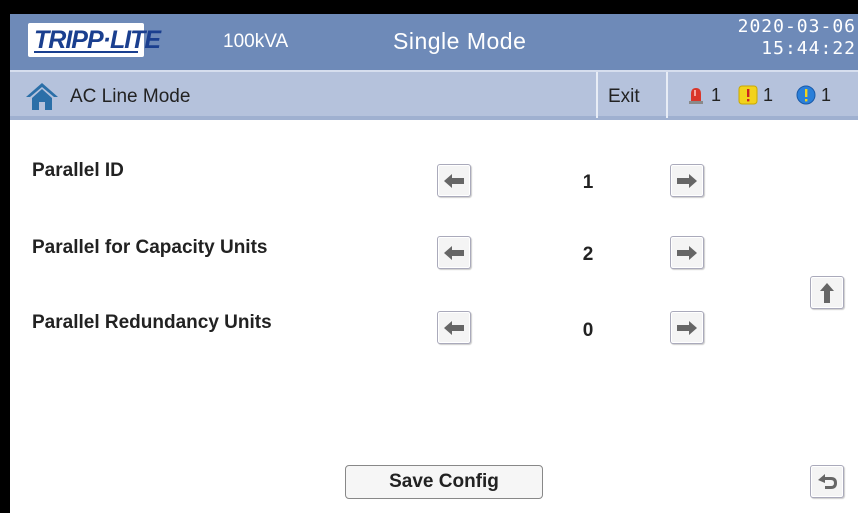 The image size is (858, 513). What do you see at coordinates (588, 254) in the screenshot?
I see `capacity-units-value: 2` at bounding box center [588, 254].